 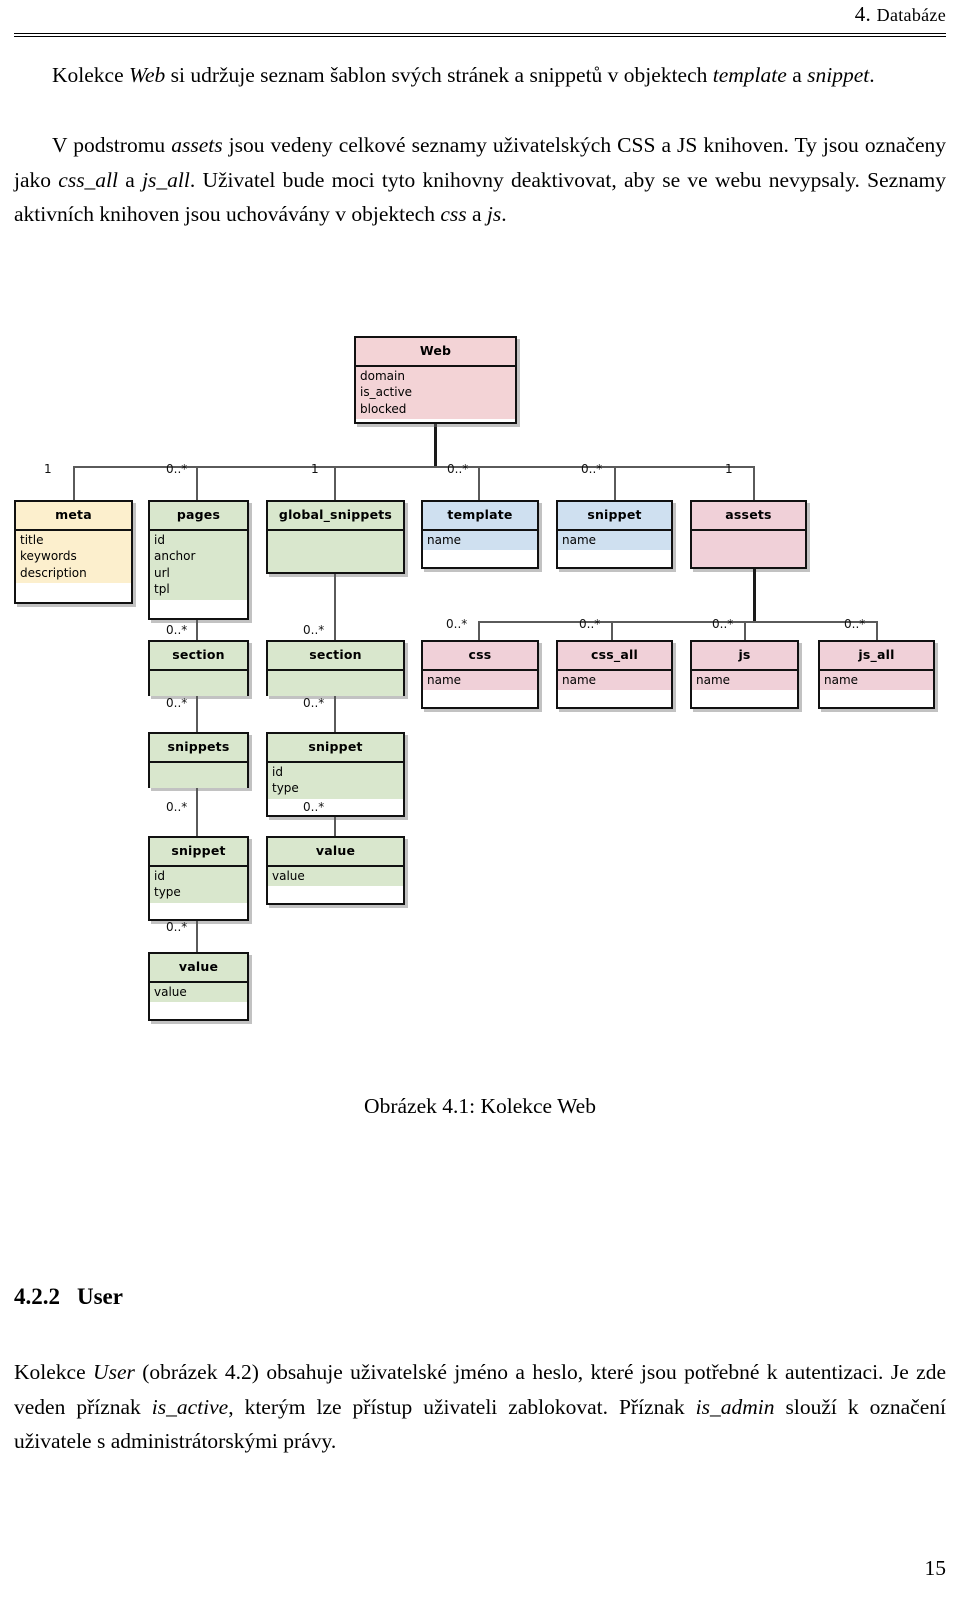 What do you see at coordinates (457, 624) in the screenshot?
I see `cardinality-css: 0..*` at bounding box center [457, 624].